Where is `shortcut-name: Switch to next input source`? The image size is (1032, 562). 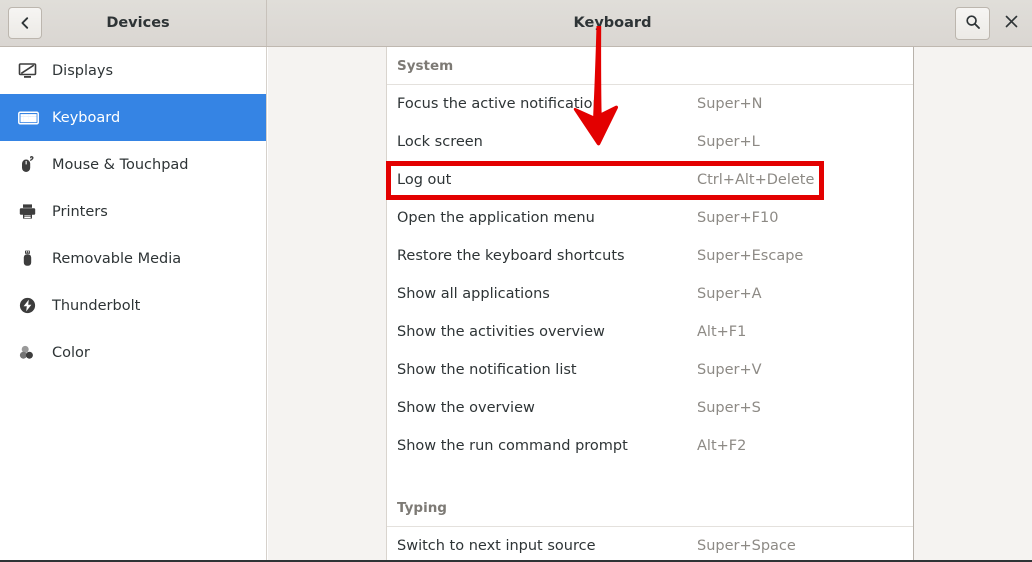
shortcut-name: Switch to next input source is located at coordinates (496, 546).